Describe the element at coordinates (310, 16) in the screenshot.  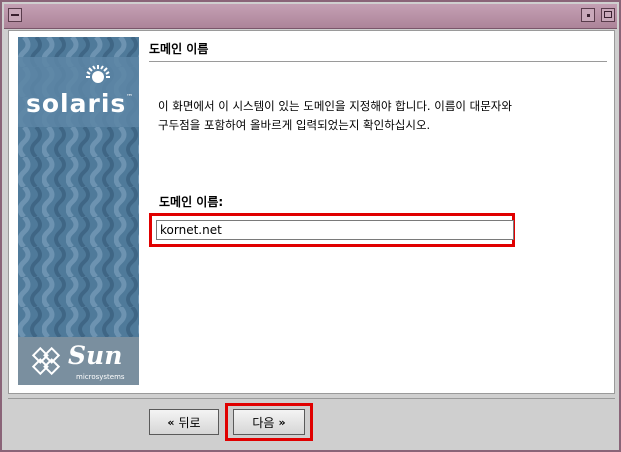
I see `title-bar` at that location.